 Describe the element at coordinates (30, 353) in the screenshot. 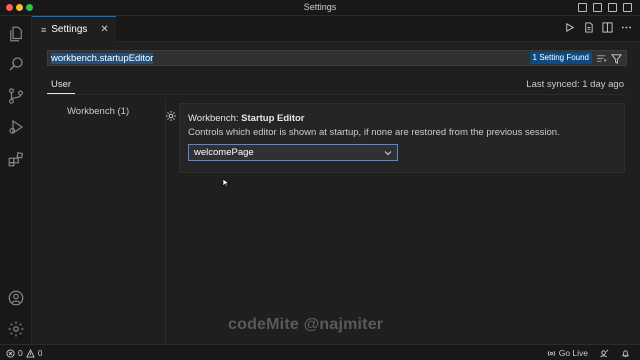

I see `warning-icon` at that location.